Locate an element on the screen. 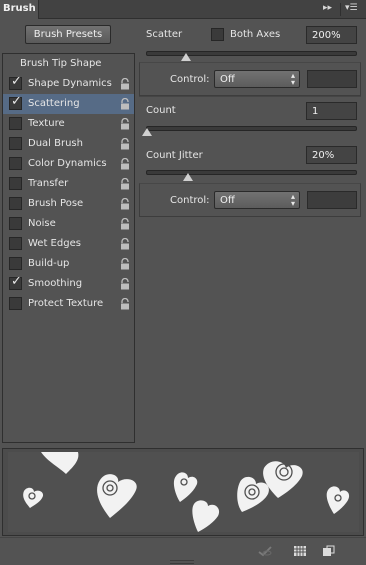  tab-separator is located at coordinates (340, 9).